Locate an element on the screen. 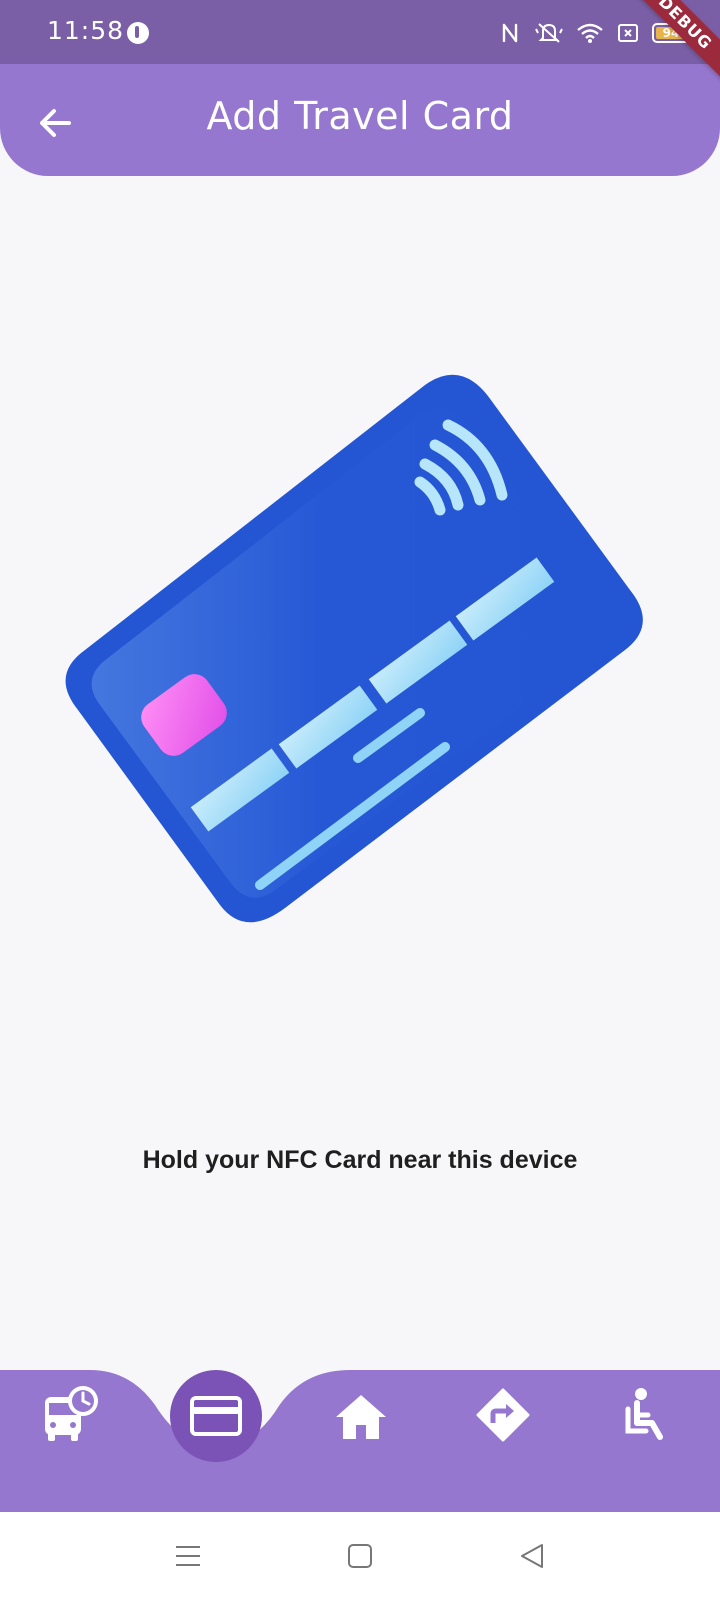  nav-item-card is located at coordinates (216, 1416).